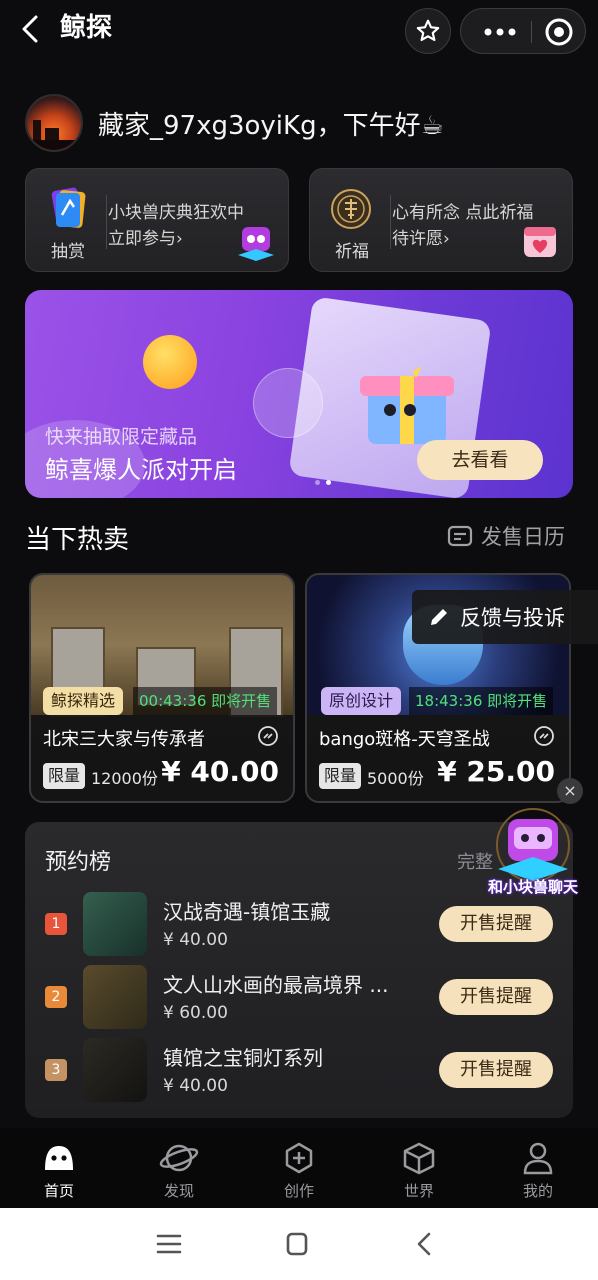 The image size is (598, 1280). Describe the element at coordinates (195, 1013) in the screenshot. I see `rank-item-price: ¥ 60.00` at that location.